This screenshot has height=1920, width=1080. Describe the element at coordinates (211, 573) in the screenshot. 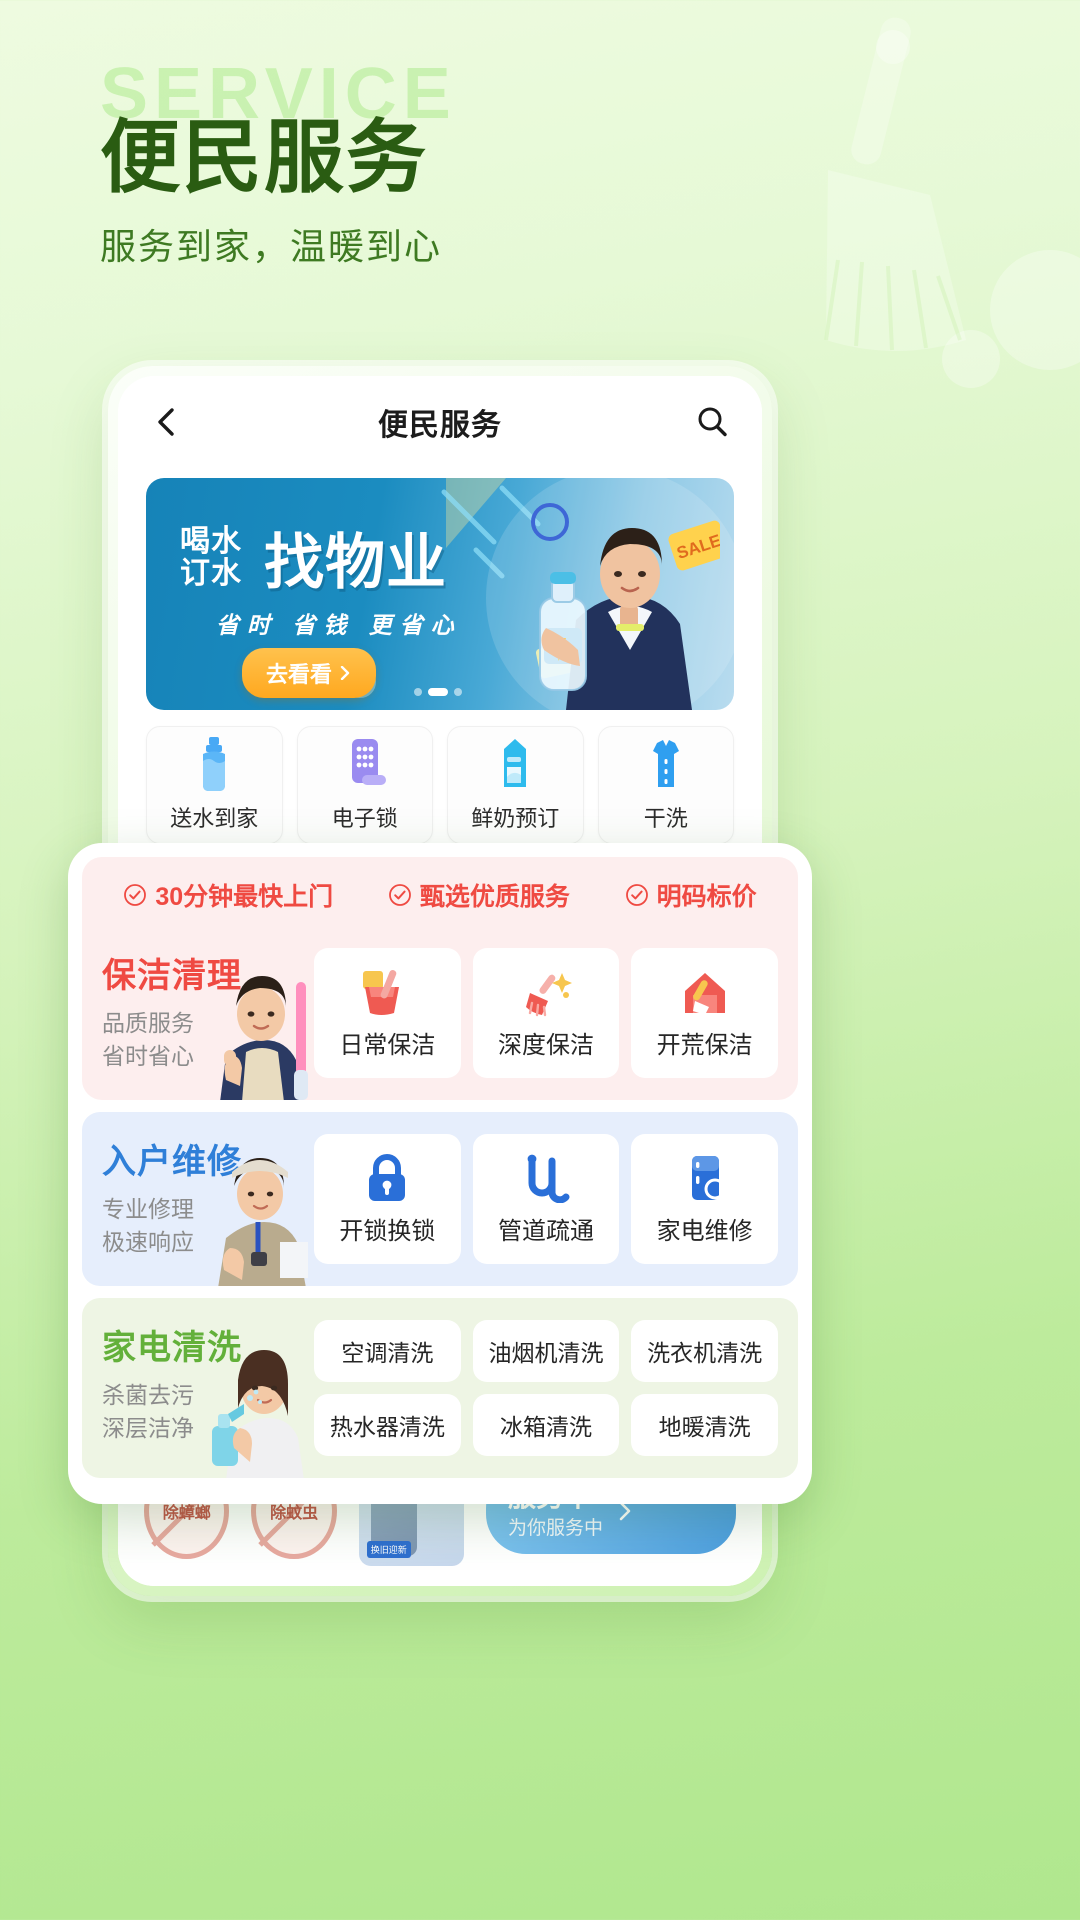

I see `banner-line2: 订水` at that location.